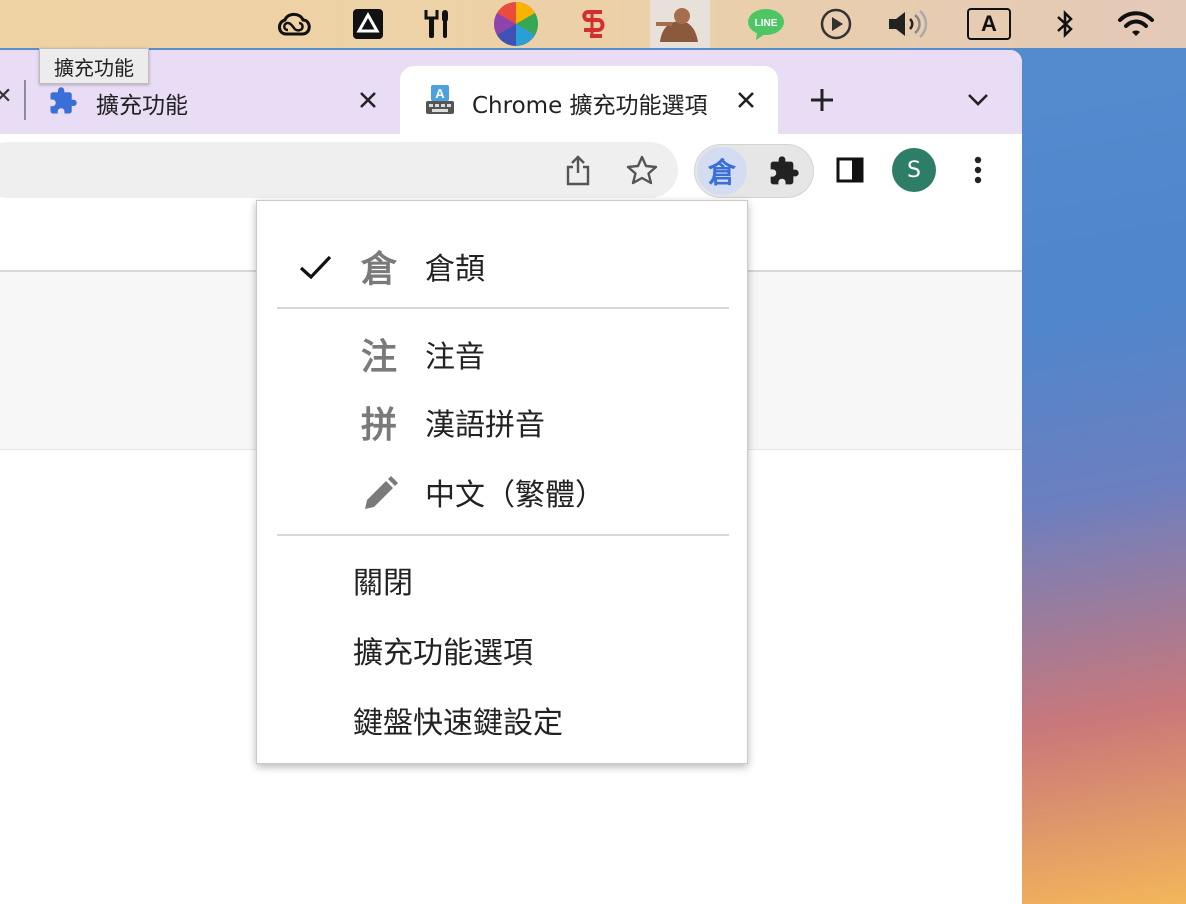  What do you see at coordinates (502, 266) in the screenshot?
I see `menu-item-cangjie: 倉 倉頡` at bounding box center [502, 266].